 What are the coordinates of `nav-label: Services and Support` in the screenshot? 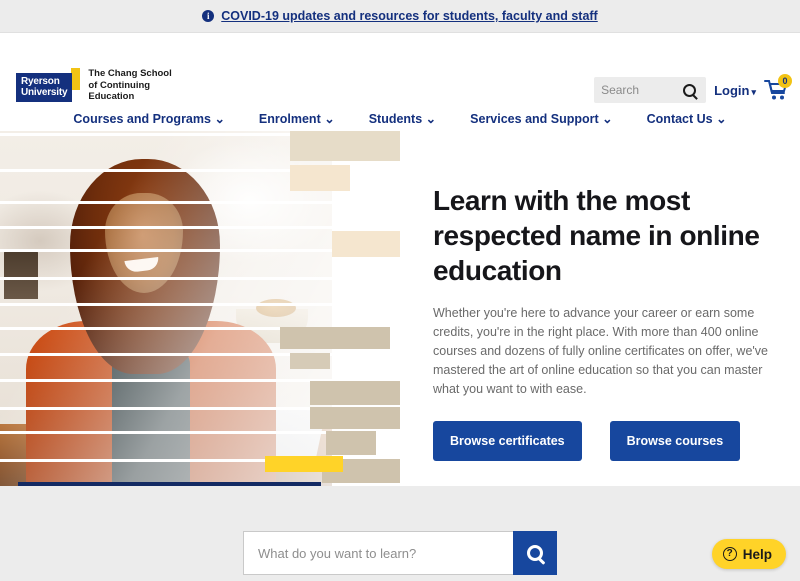 It's located at (534, 118).